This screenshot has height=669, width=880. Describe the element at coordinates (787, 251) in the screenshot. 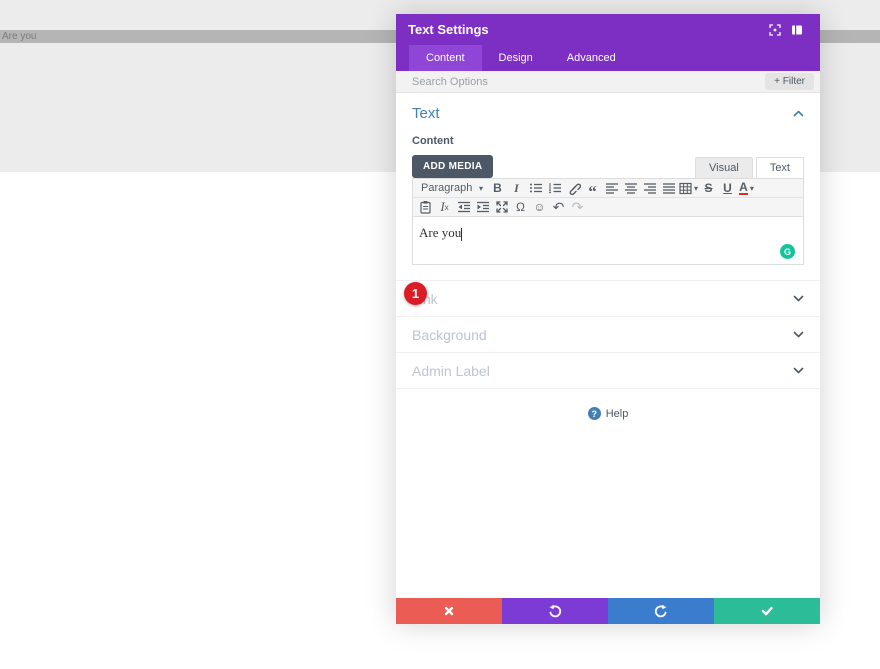

I see `grammarly-icon: G` at that location.